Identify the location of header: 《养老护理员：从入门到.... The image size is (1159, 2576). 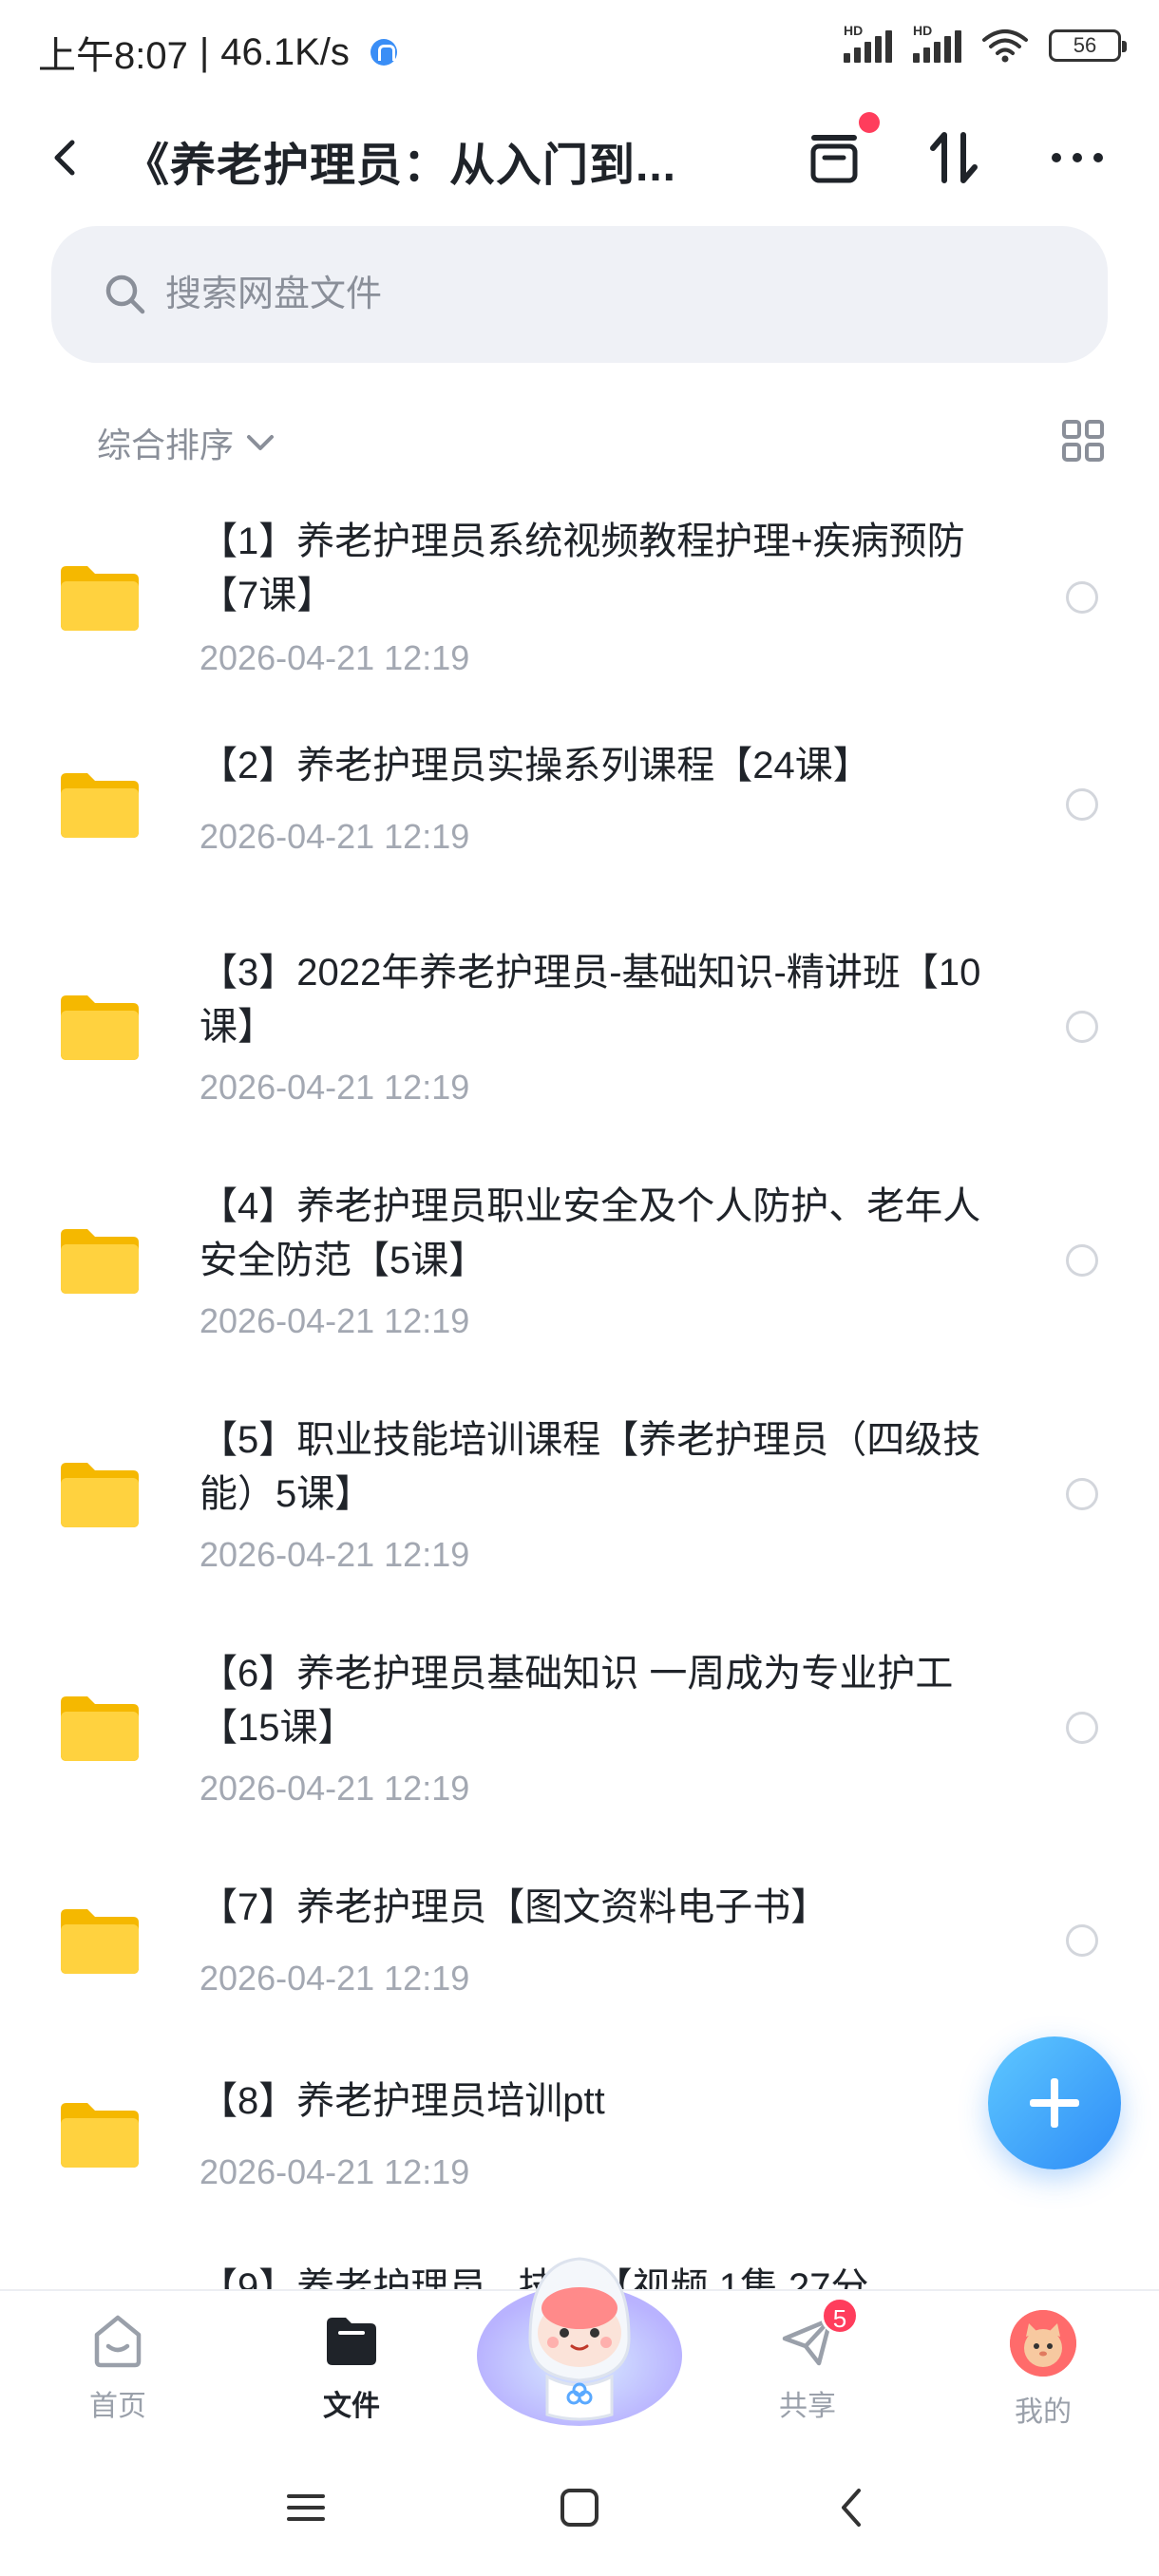
(579, 156).